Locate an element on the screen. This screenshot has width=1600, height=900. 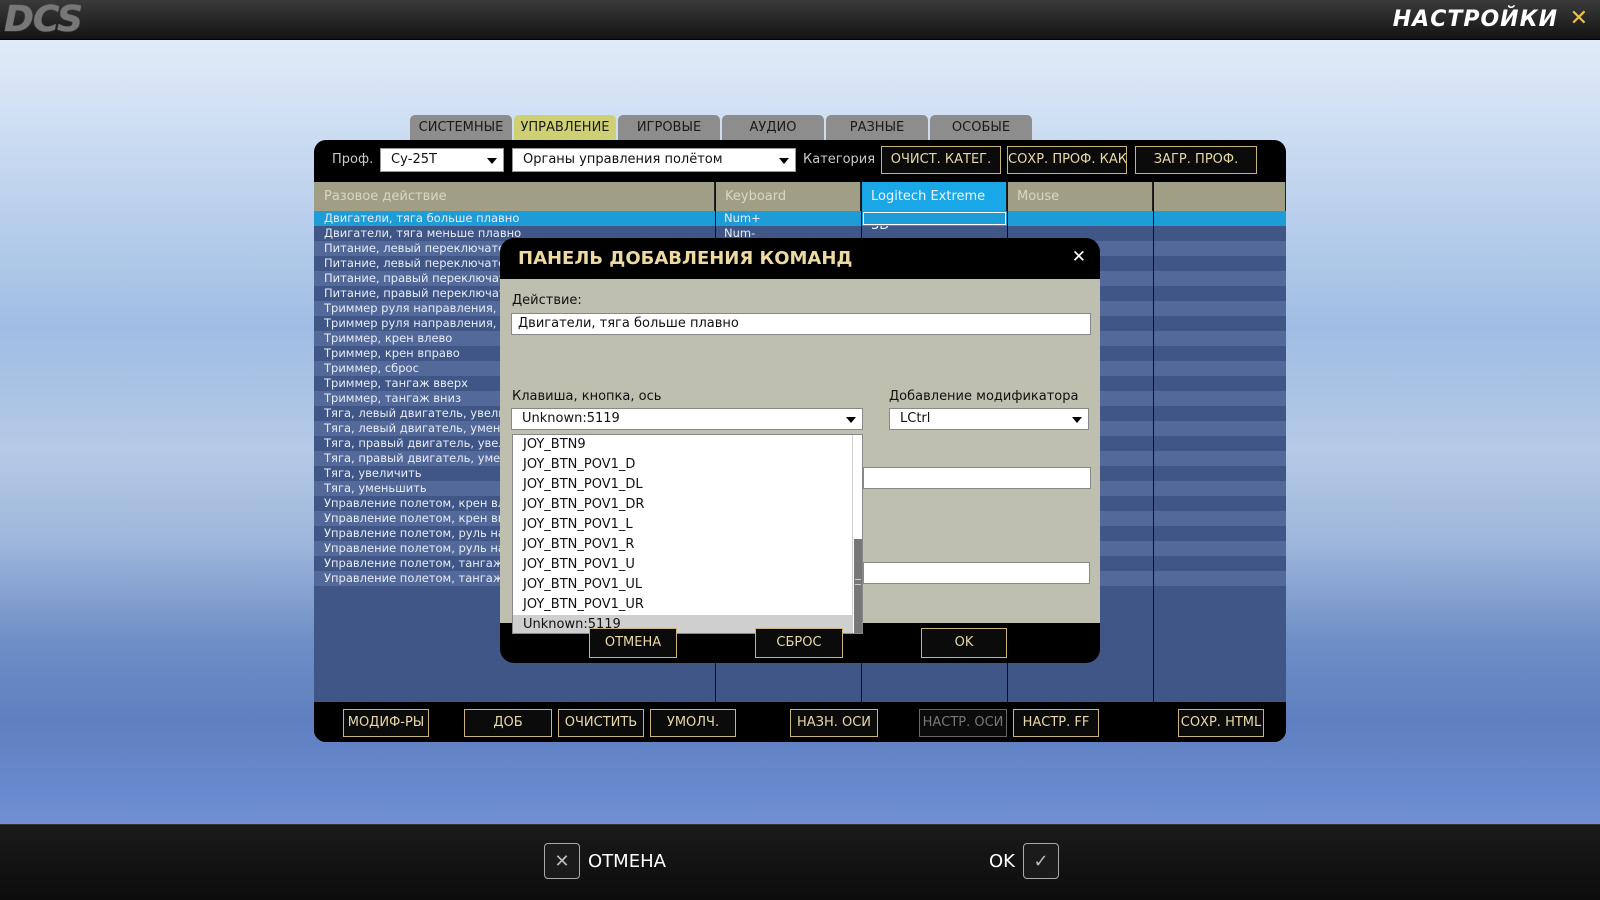
footer-cancel-button: ✕ ОТМЕНА is located at coordinates (605, 861).